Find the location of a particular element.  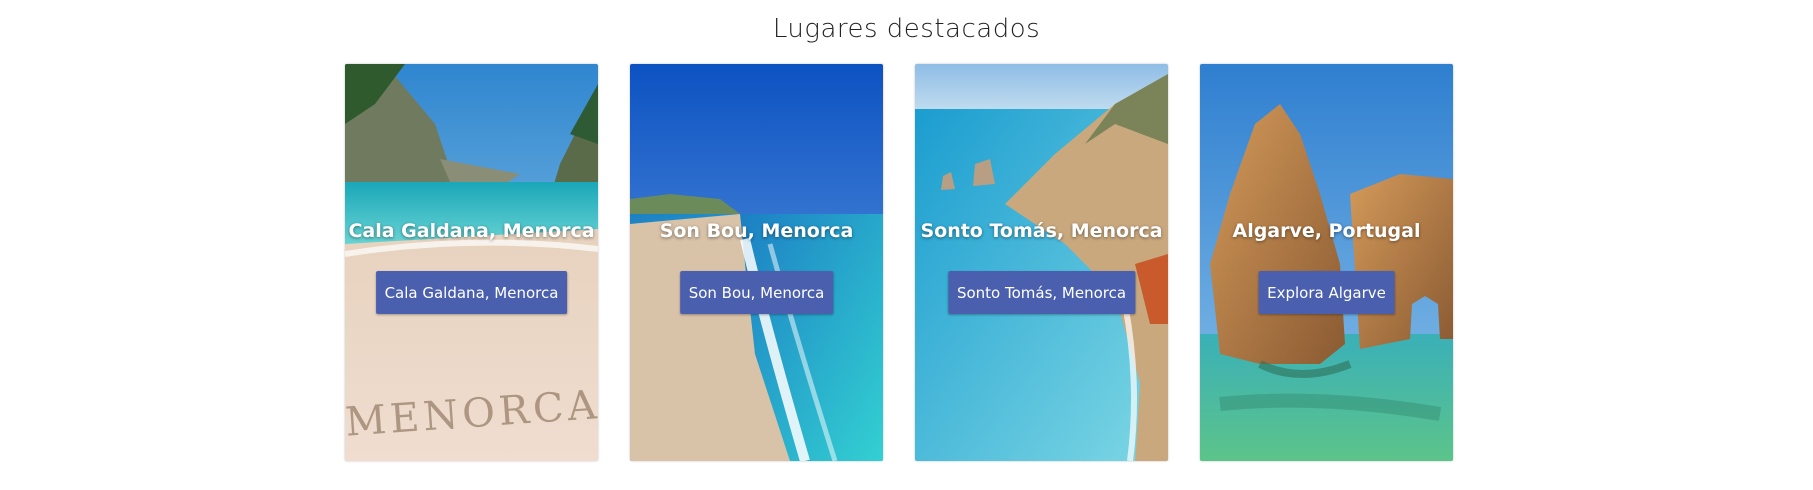

sonto-tomas-photo is located at coordinates (1041, 262).